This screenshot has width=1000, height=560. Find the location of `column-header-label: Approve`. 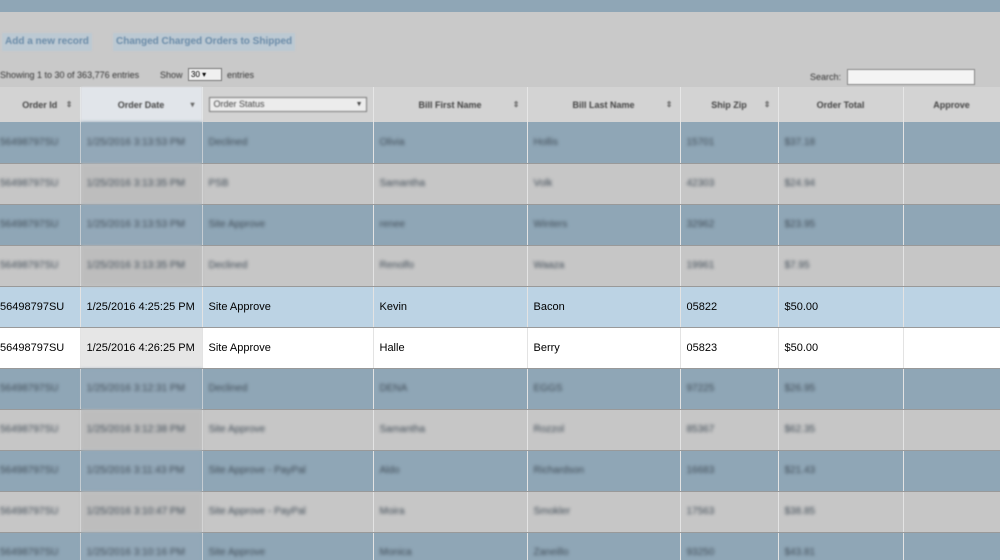

column-header-label: Approve is located at coordinates (951, 104).